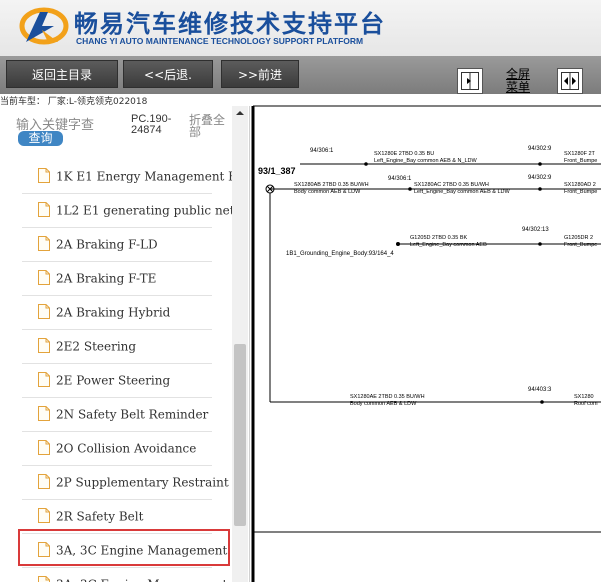  I want to click on tree-item: 2N Safety Belt Reminder, so click(127, 414).